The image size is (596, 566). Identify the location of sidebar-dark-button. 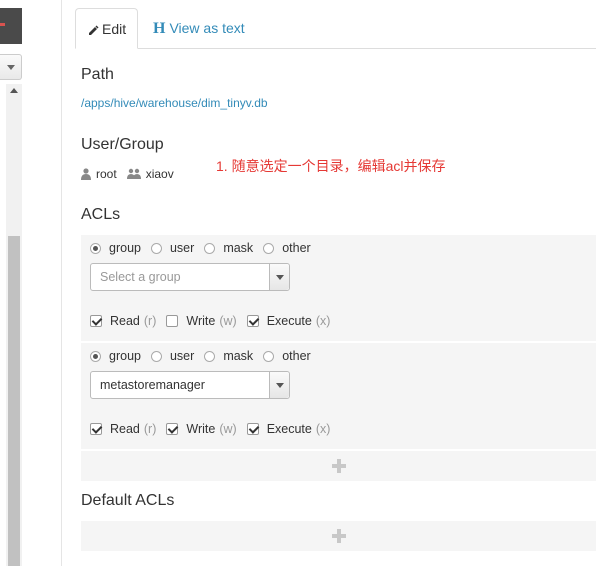
(11, 26).